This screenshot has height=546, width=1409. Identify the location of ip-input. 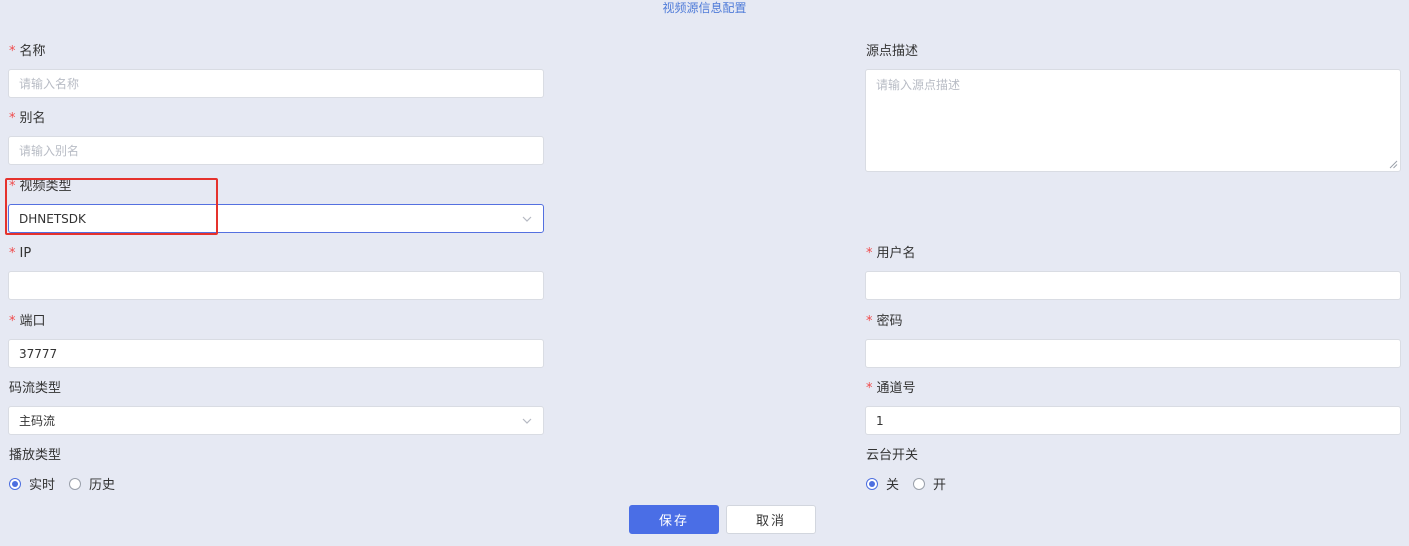
(276, 285).